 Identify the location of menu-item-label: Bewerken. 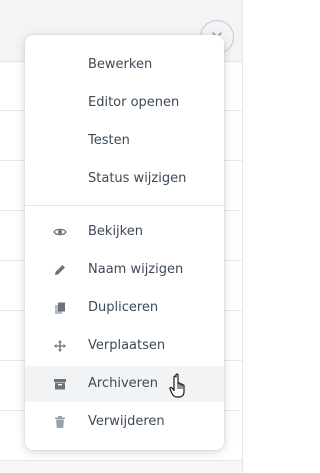
(120, 64).